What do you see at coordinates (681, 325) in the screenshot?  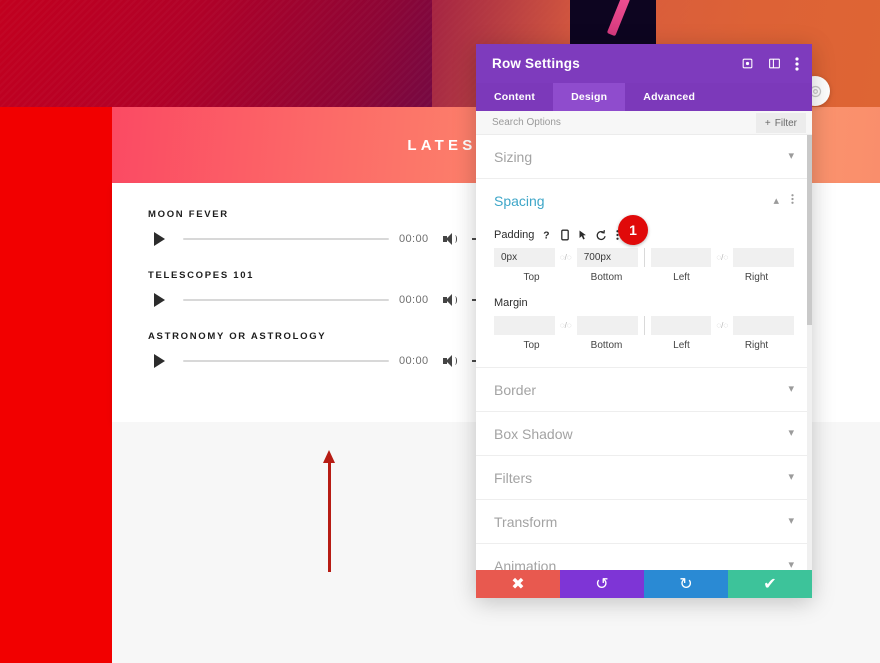 I see `margin-left-input` at bounding box center [681, 325].